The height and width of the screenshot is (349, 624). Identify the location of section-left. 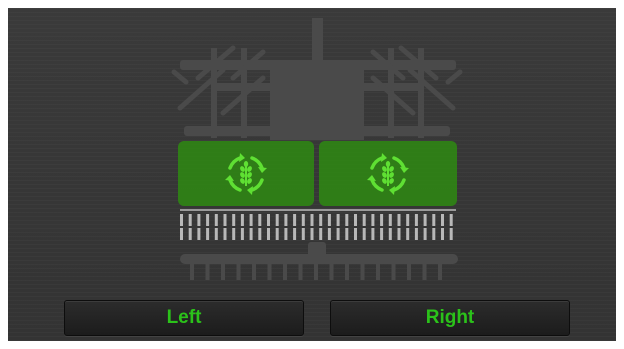
(246, 173).